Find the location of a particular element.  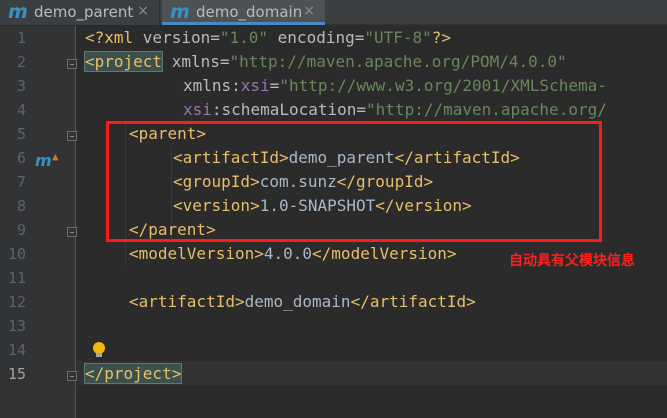

code-line-12: <artifactId>demo_domain</artifactId> is located at coordinates (302, 302).